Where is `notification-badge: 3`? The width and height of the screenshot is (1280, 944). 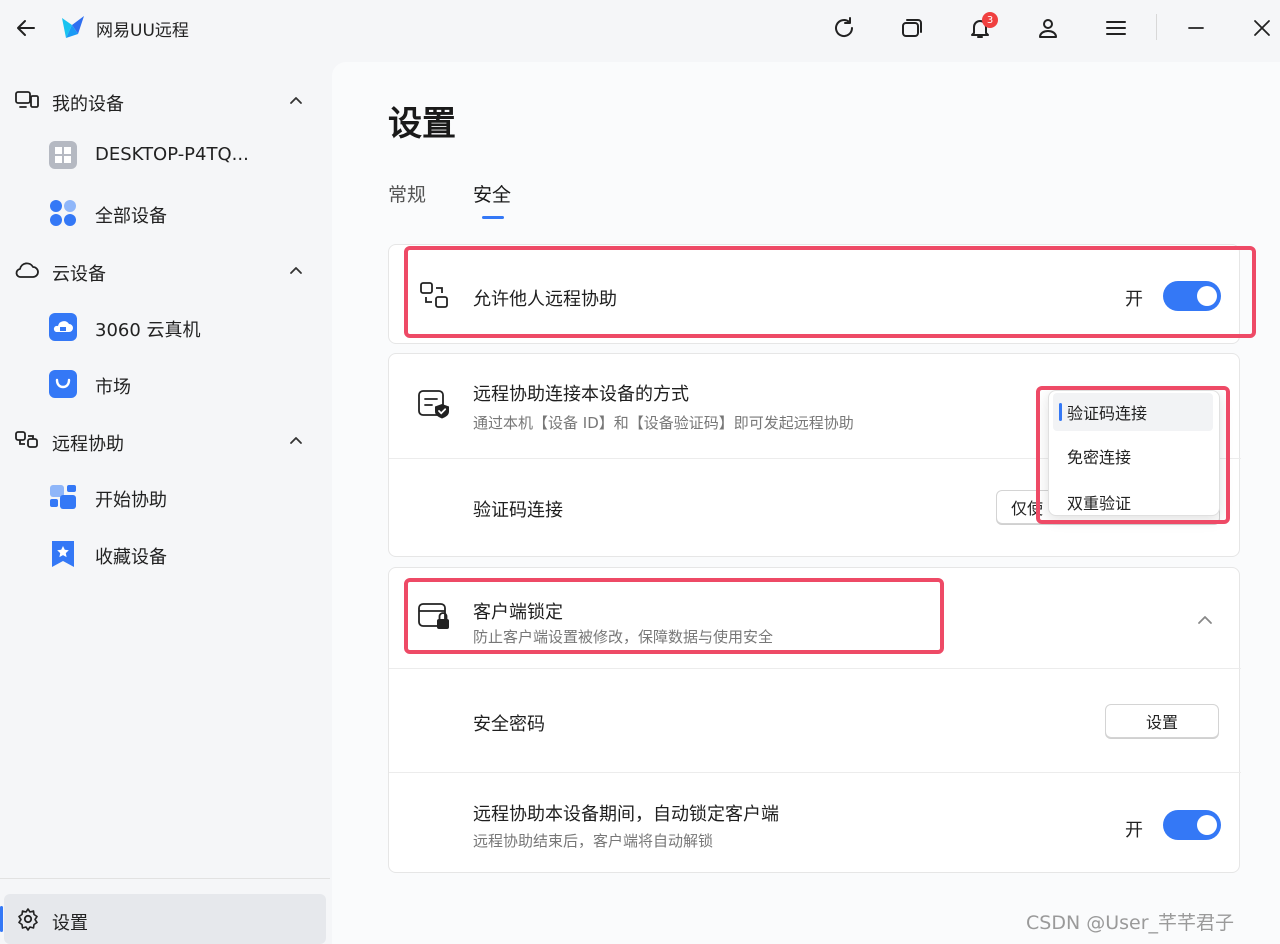
notification-badge: 3 is located at coordinates (990, 20).